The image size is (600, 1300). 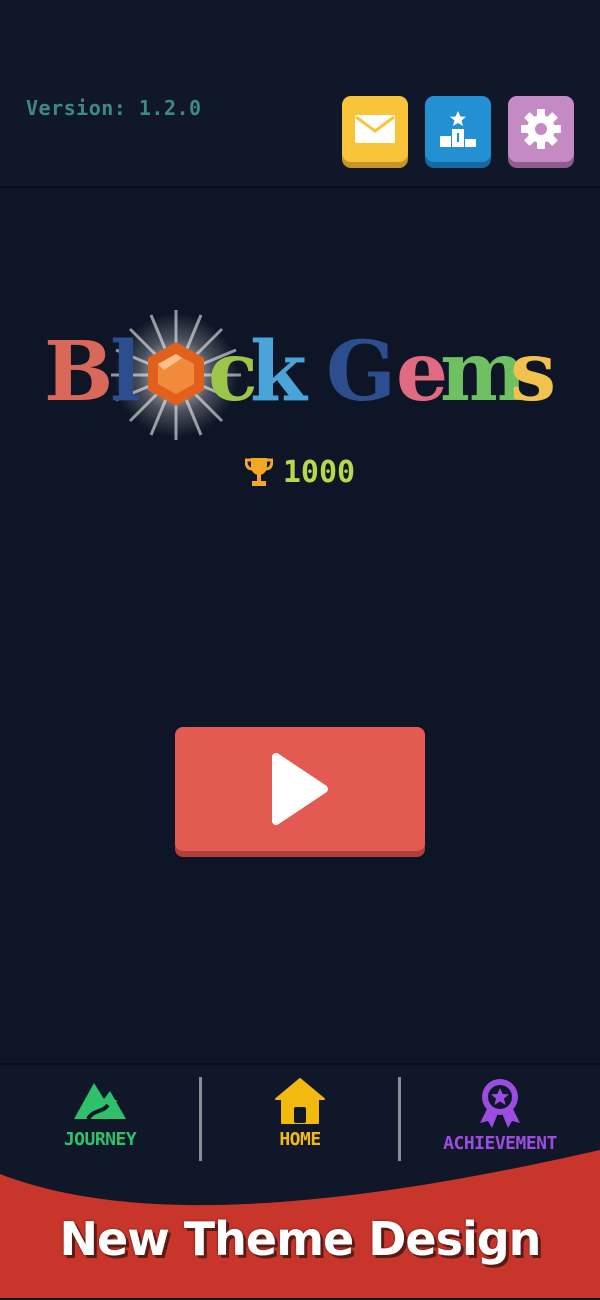 I want to click on gear-icon, so click(x=541, y=129).